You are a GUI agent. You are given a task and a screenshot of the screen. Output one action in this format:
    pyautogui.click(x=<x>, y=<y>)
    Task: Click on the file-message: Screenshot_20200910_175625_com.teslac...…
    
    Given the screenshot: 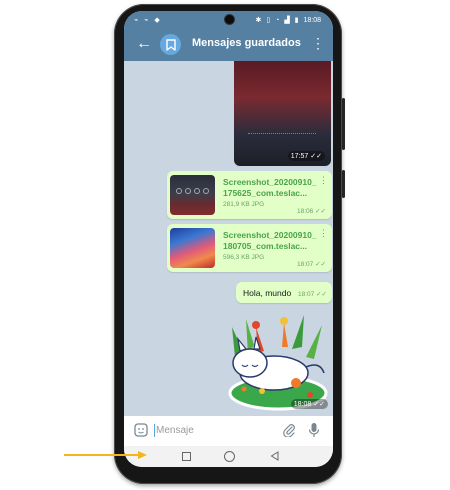 What is the action you would take?
    pyautogui.click(x=249, y=195)
    